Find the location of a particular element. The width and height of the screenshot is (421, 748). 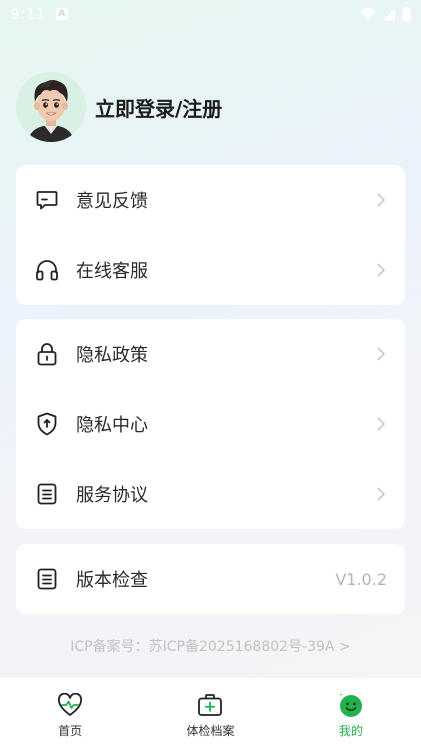

smiley-icon is located at coordinates (351, 705).